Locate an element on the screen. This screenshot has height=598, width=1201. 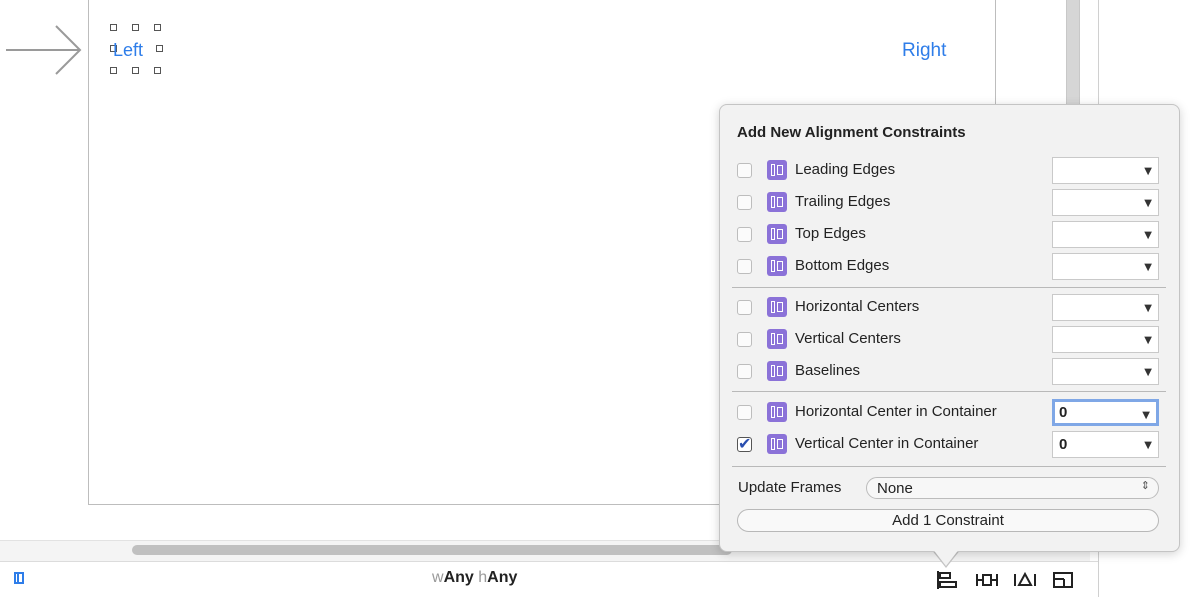
width-prefix: w is located at coordinates (438, 577).